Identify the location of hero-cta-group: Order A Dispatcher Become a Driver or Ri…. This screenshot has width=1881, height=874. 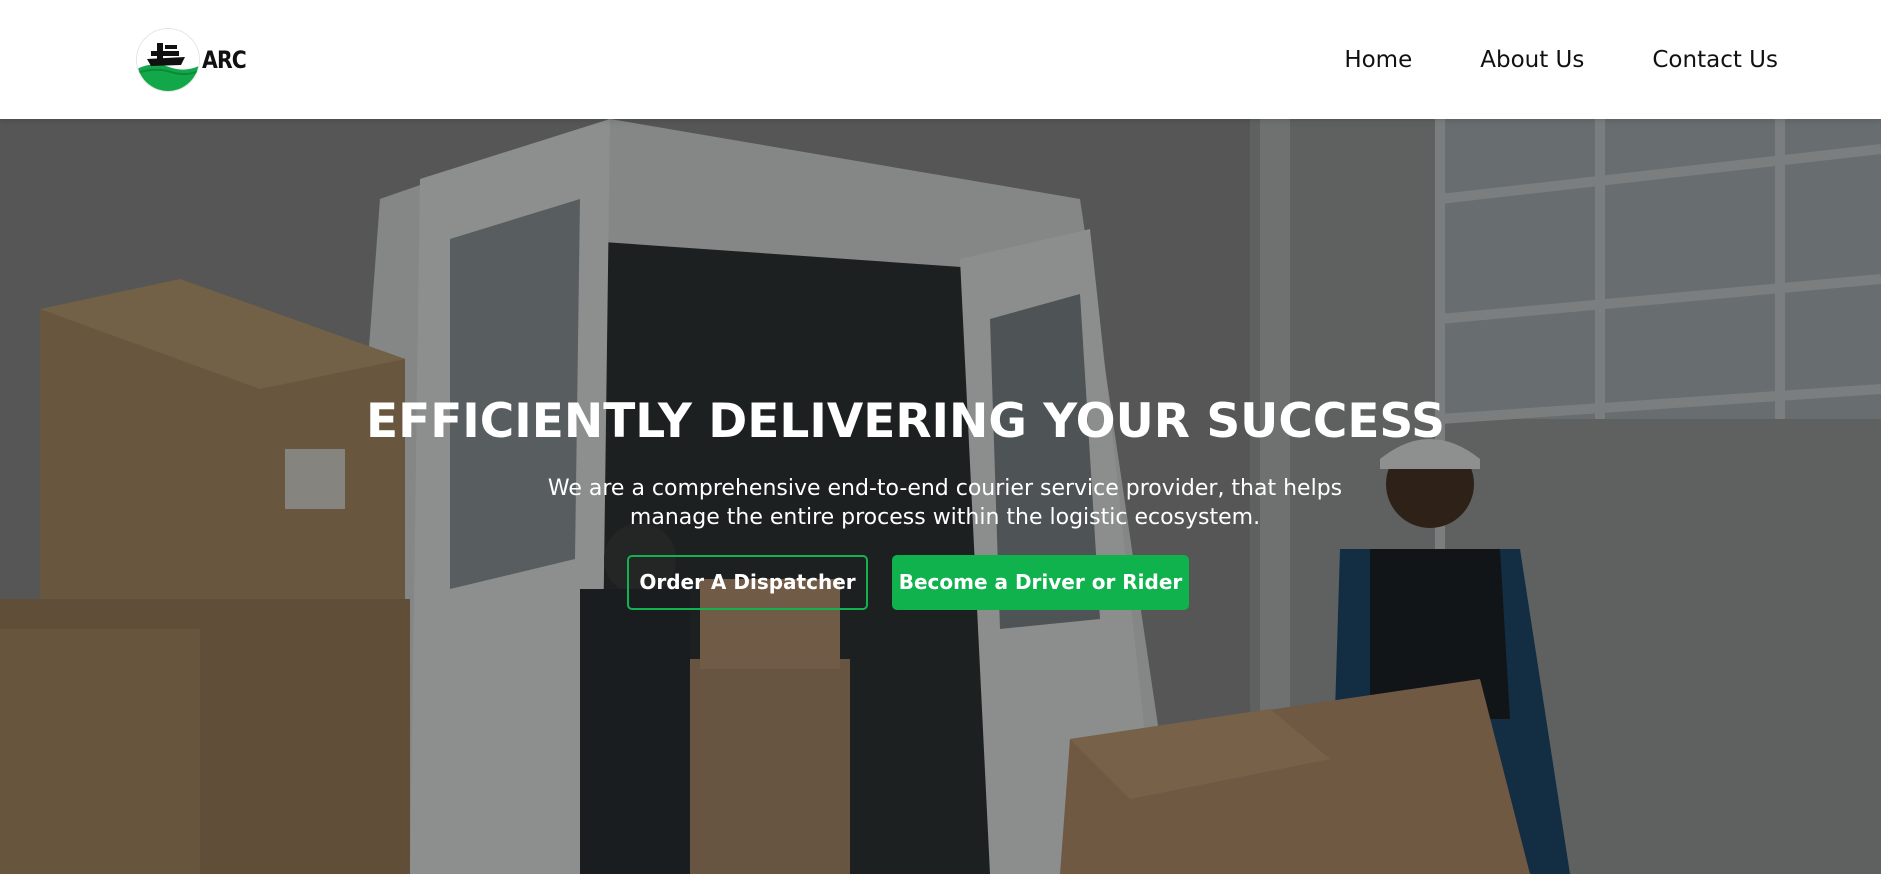
(940, 582).